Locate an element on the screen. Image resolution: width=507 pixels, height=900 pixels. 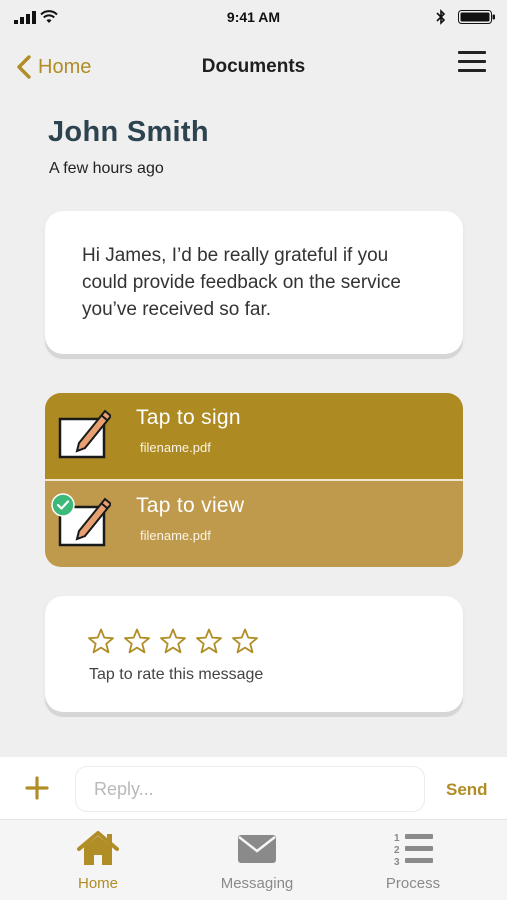
reply-input is located at coordinates (250, 789).